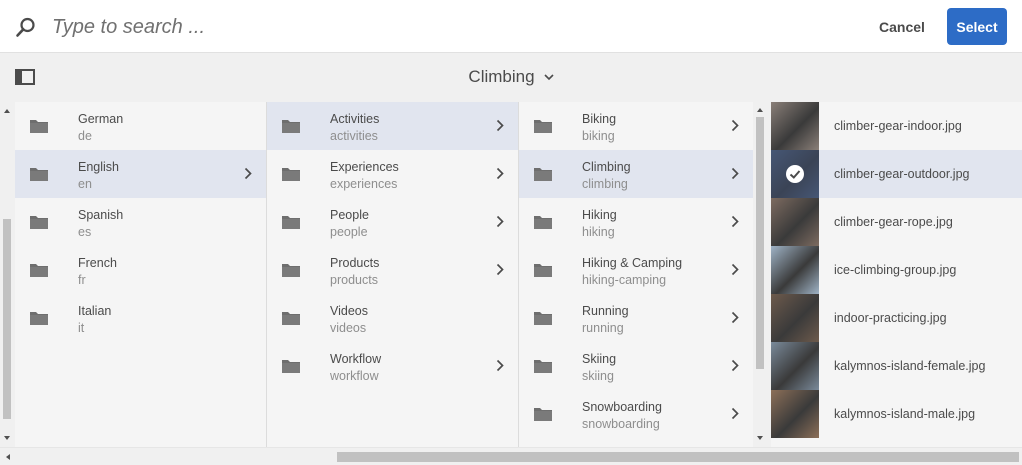 The height and width of the screenshot is (465, 1022). Describe the element at coordinates (392, 270) in the screenshot. I see `folder-item-products: Products products` at that location.